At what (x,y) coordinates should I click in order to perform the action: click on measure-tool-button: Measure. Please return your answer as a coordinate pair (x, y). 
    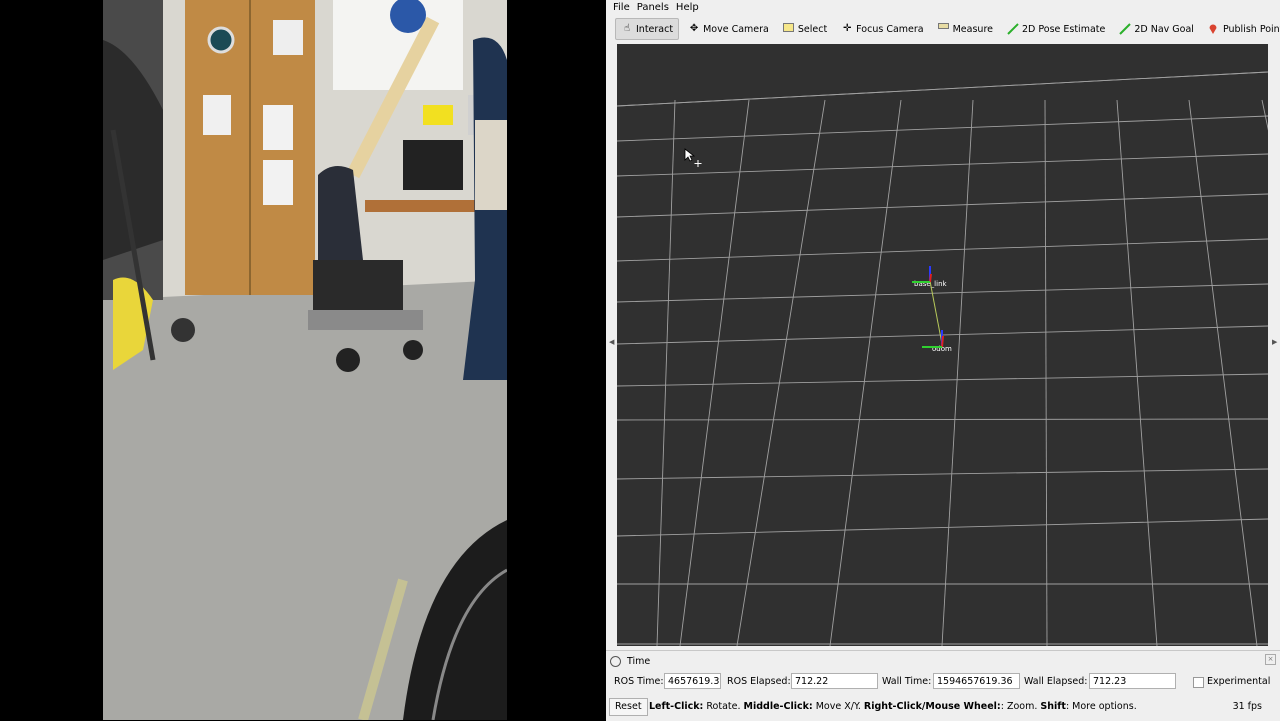
    Looking at the image, I should click on (965, 29).